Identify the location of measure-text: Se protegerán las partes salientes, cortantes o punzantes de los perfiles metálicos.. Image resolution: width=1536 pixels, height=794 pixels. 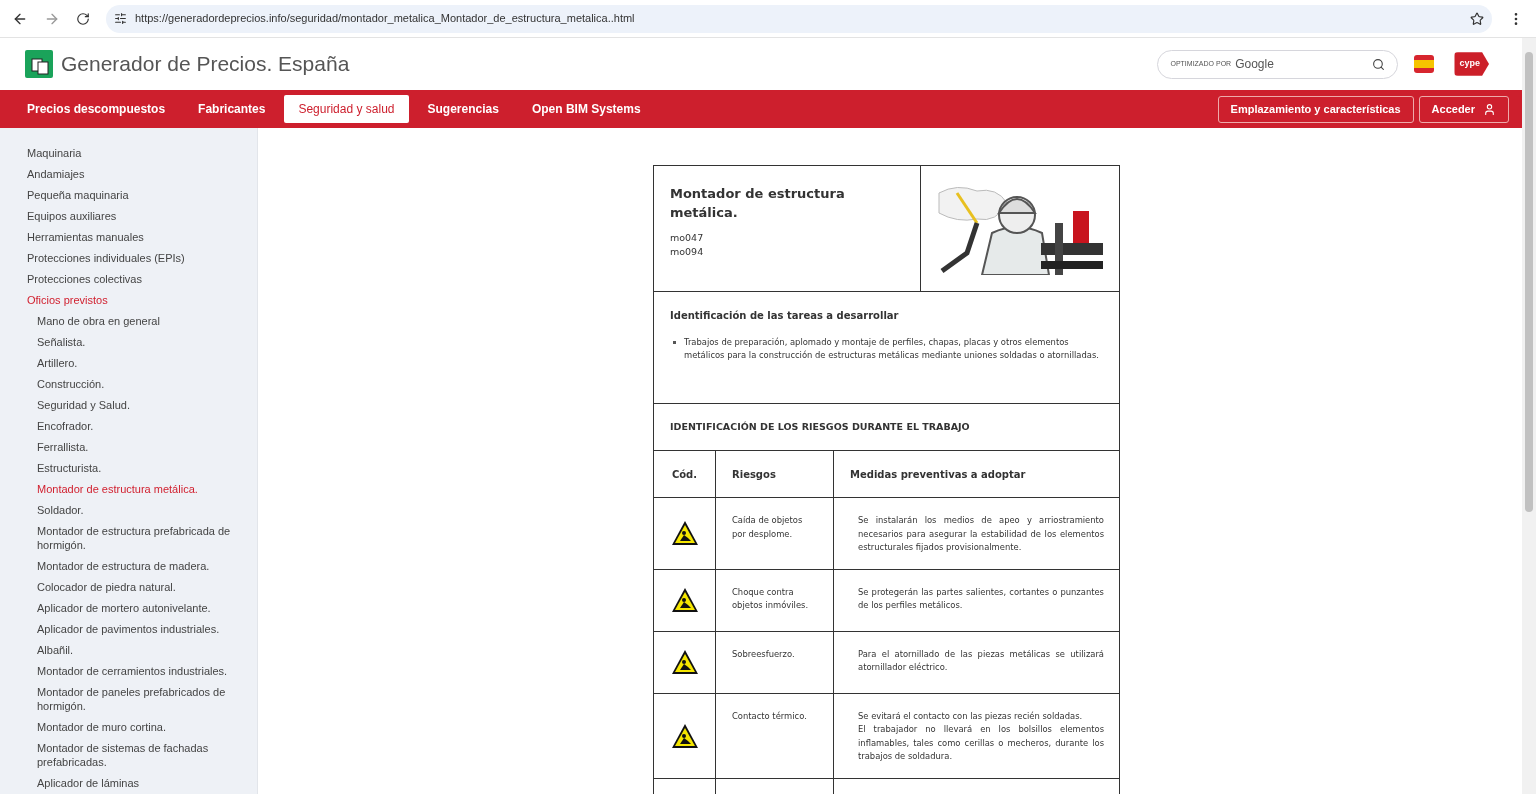
(981, 598).